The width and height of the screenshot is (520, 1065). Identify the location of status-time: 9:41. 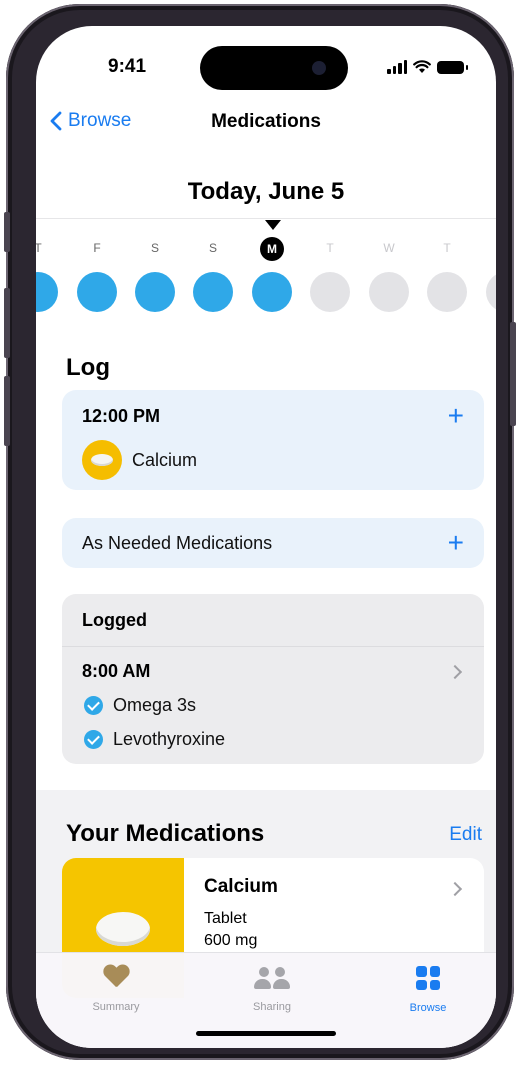
(127, 66).